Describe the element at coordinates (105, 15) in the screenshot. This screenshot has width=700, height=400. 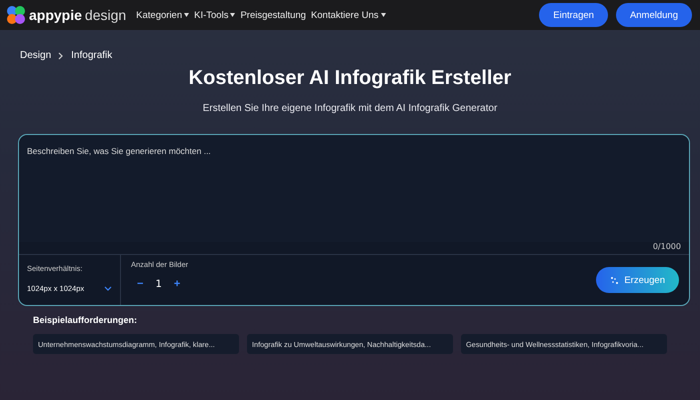
I see `logo-text: design` at that location.